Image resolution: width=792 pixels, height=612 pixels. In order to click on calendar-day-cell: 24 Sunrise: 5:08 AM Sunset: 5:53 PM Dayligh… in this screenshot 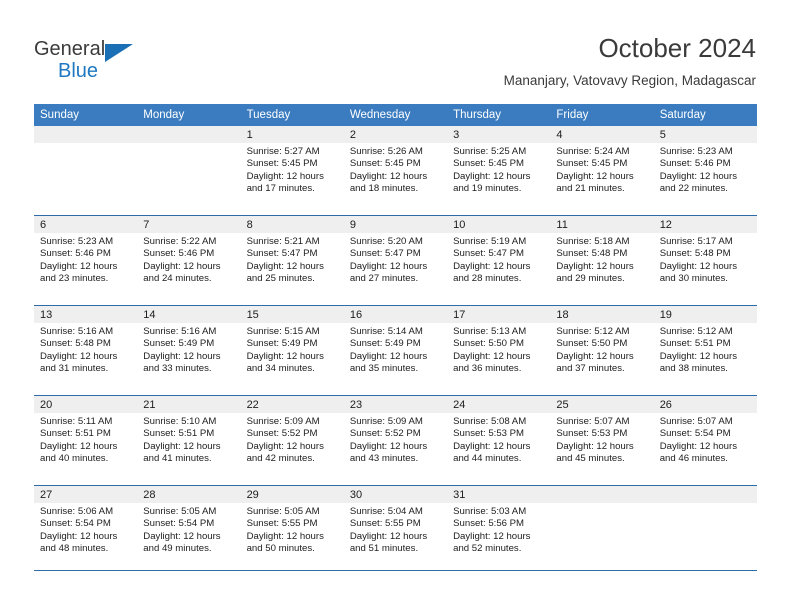, I will do `click(499, 440)`.